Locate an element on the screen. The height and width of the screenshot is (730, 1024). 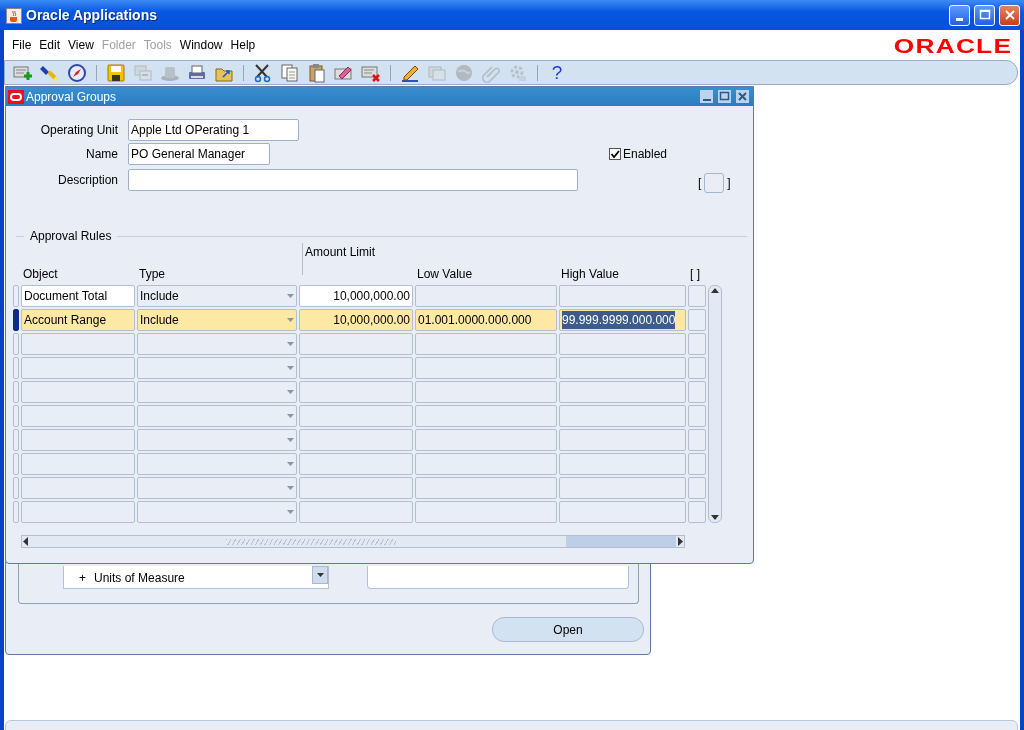
column-header: Type is located at coordinates (152, 274).